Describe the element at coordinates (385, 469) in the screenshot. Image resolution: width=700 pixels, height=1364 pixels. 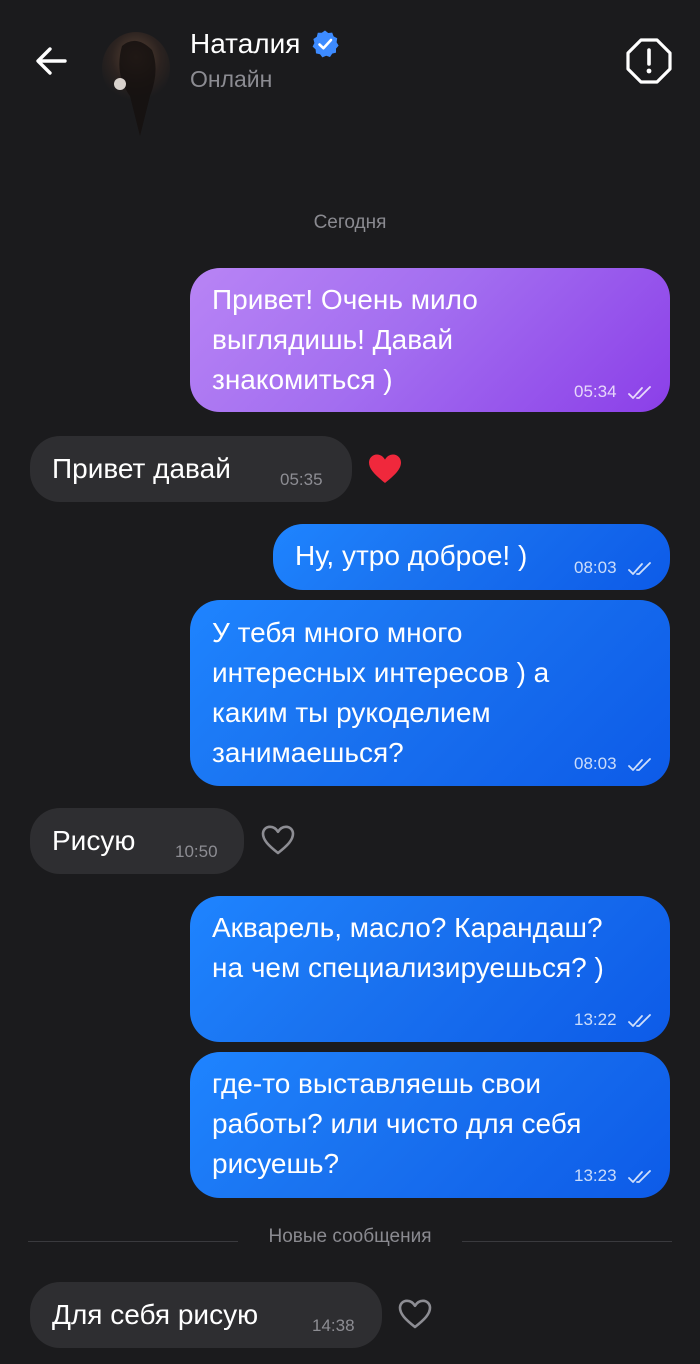
I see `heart-filled-icon` at that location.